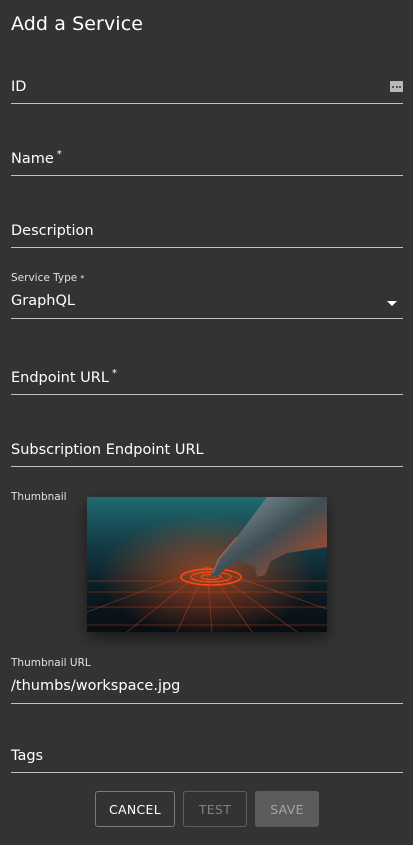 The image size is (413, 845). Describe the element at coordinates (392, 303) in the screenshot. I see `caret-down-icon` at that location.